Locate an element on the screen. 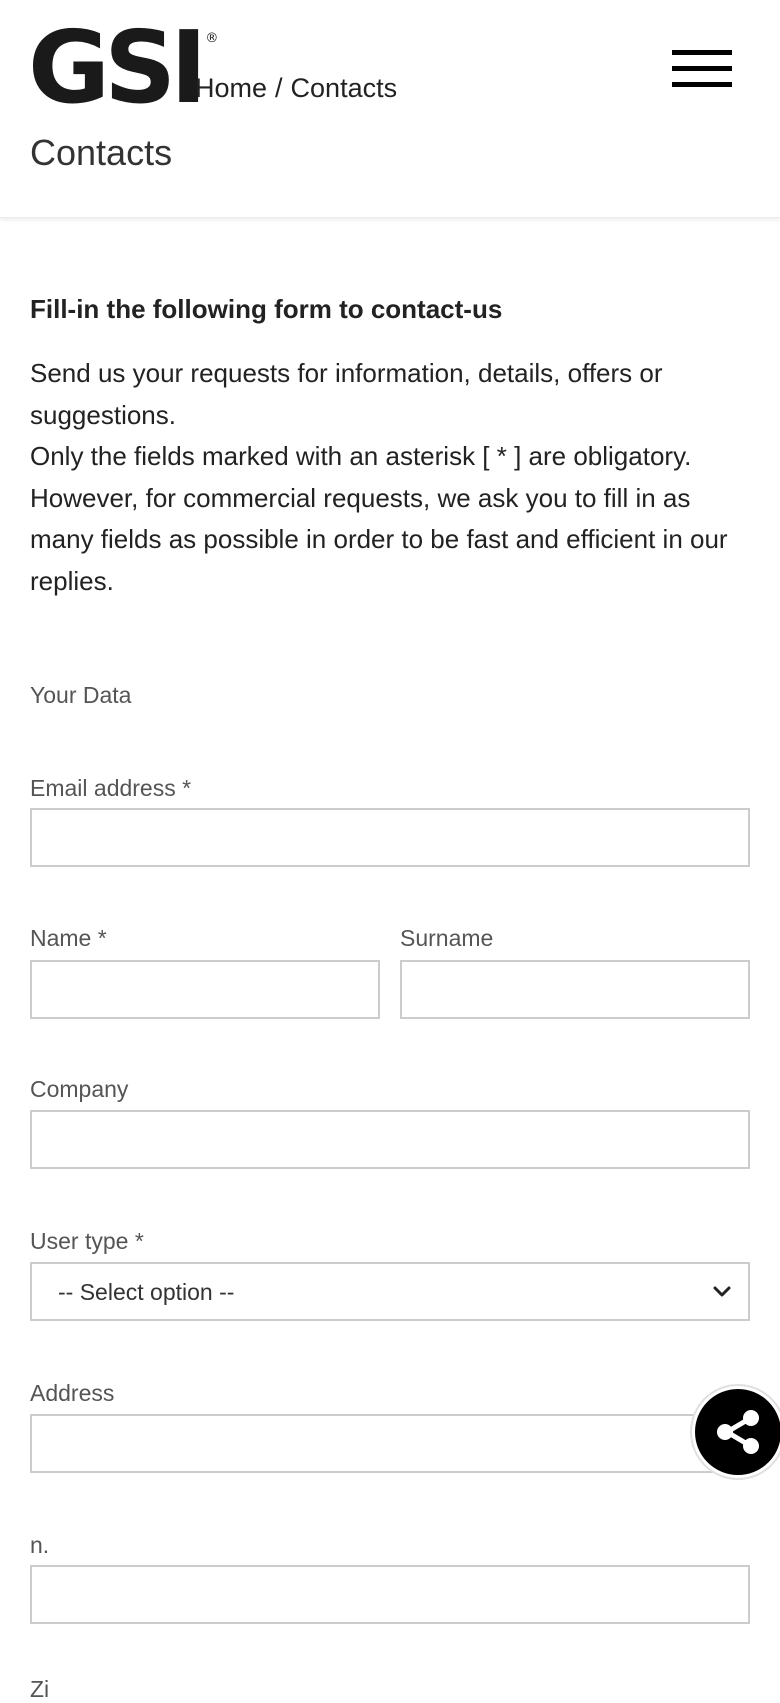 The height and width of the screenshot is (1703, 780). email-label: Email address * is located at coordinates (111, 788).